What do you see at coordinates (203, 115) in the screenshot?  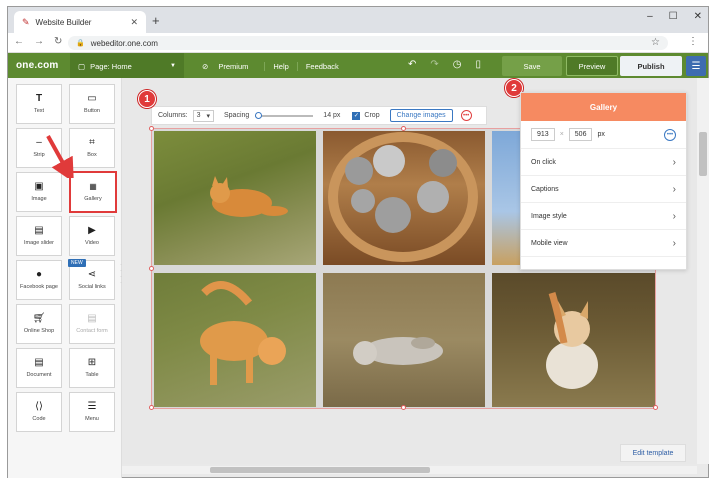 I see `columns-select: 3 ▾` at bounding box center [203, 115].